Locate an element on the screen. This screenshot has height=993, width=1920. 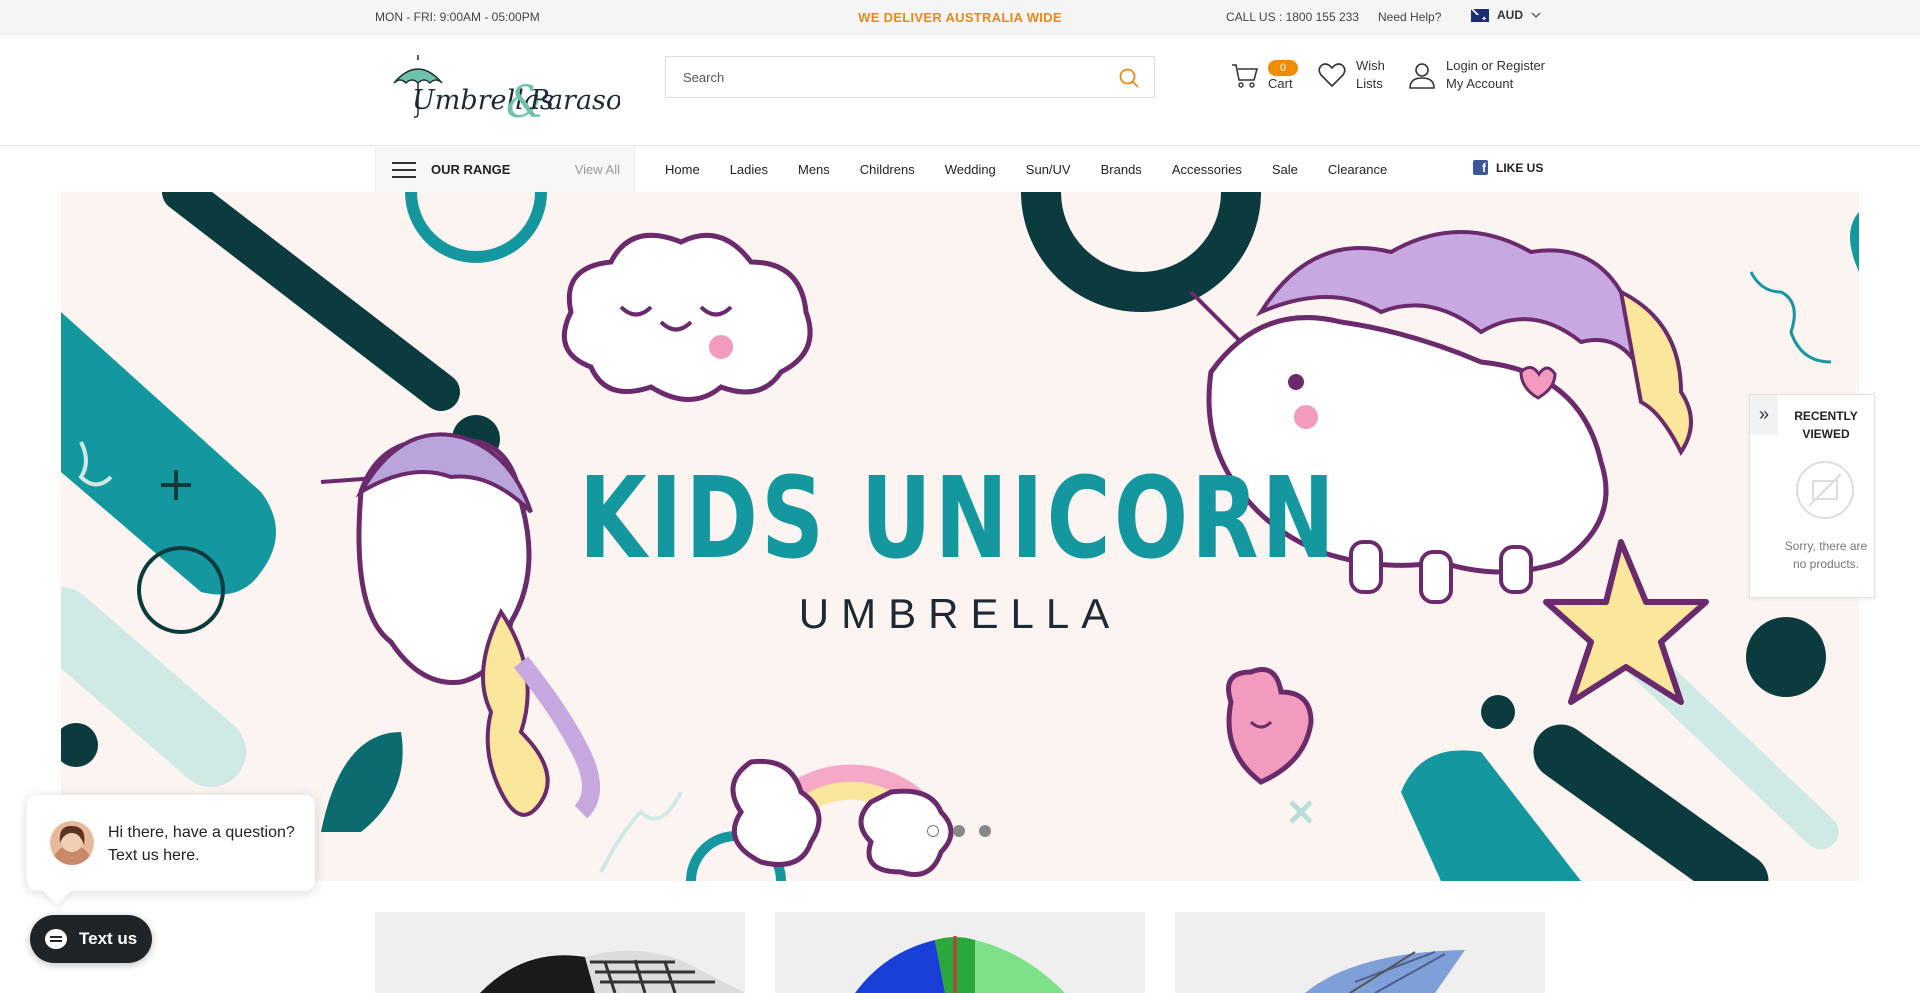
search-icon is located at coordinates (1129, 78).